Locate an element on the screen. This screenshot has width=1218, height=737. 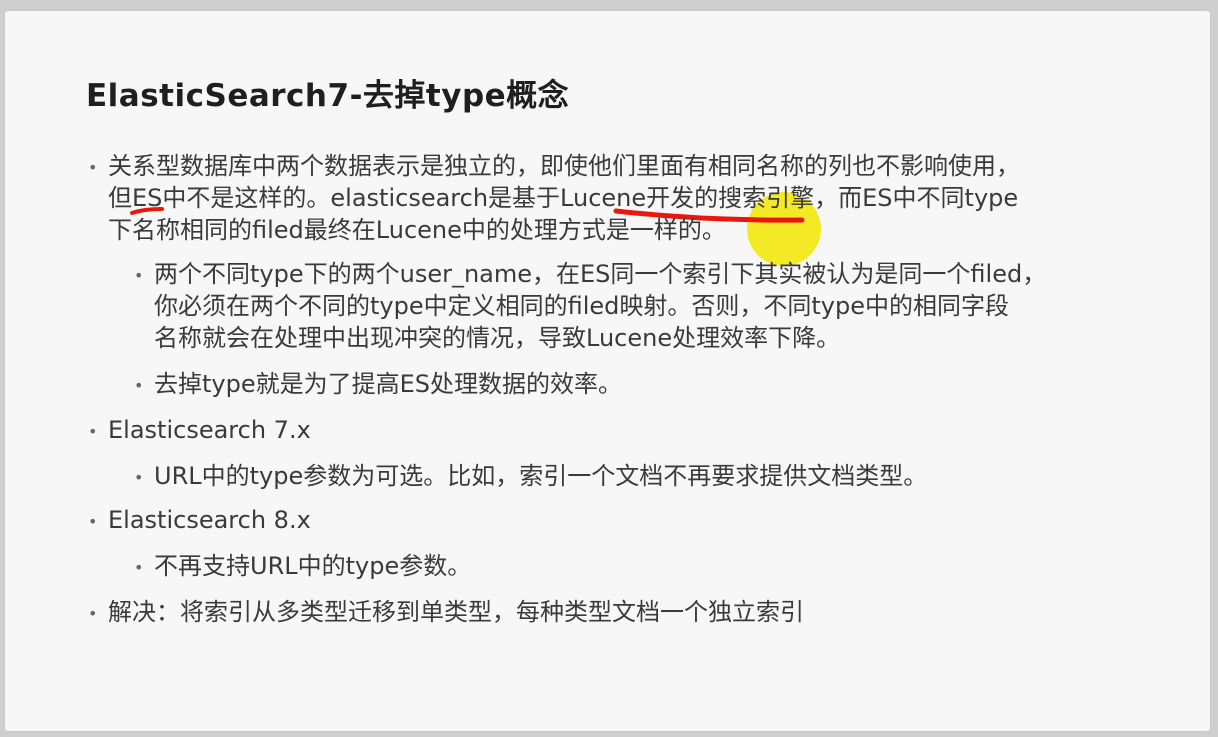
sub-bullet-1-2-line-1: 去掉type就是为了提高ES处理数据的效率。 is located at coordinates (388, 384).